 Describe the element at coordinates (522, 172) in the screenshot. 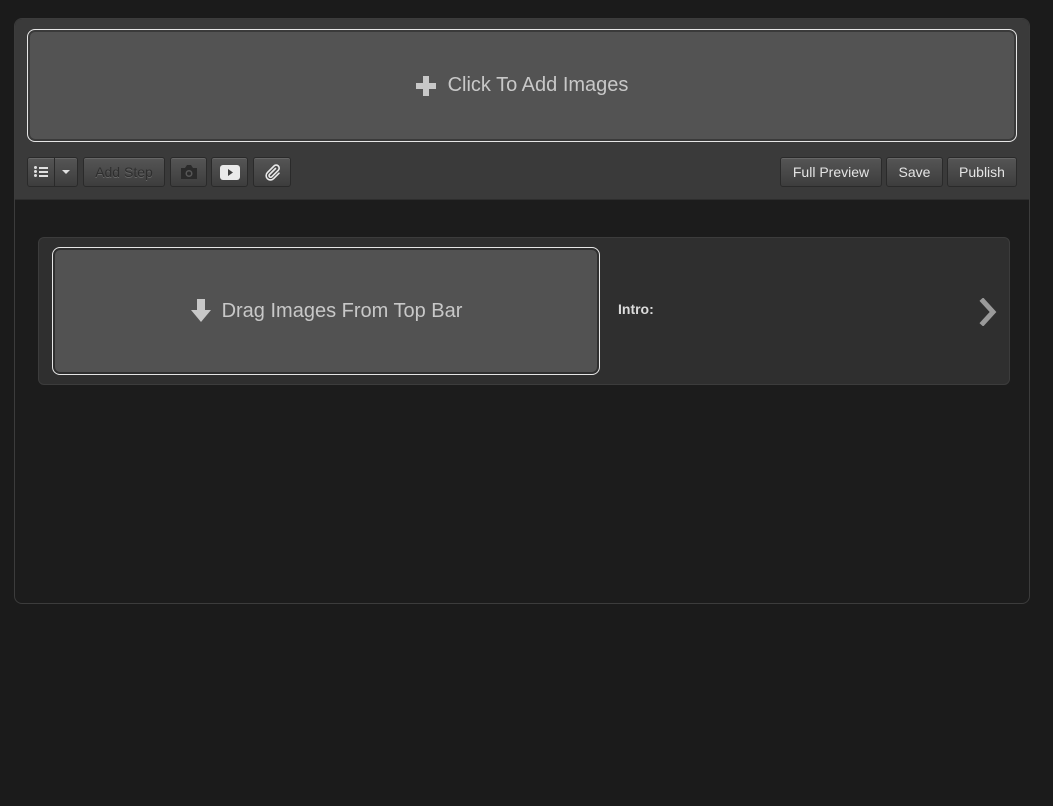

I see `toolbar: Add Step Full Preview Save Publish` at that location.